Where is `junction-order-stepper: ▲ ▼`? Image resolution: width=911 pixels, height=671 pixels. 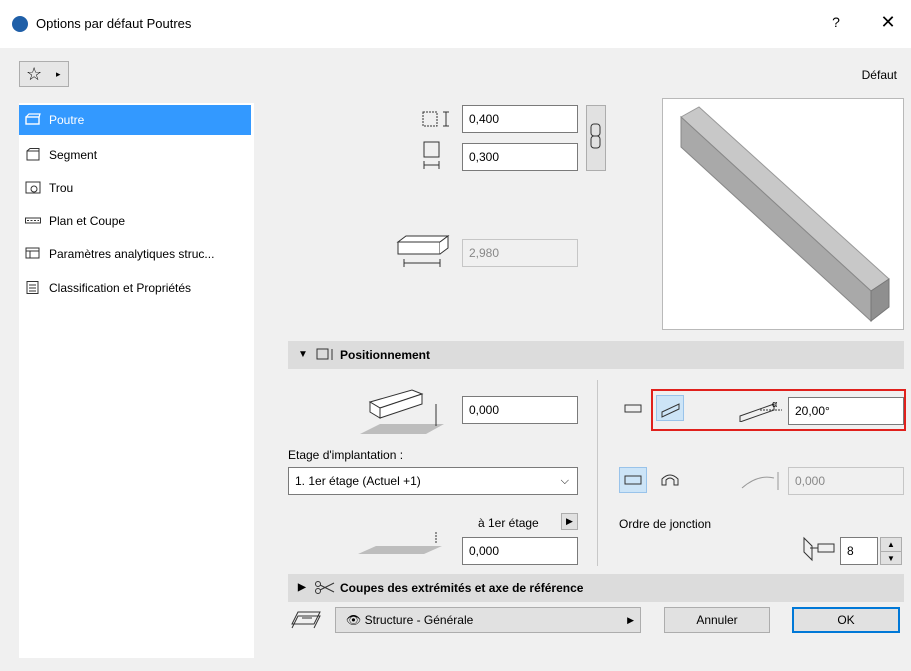
junction-order-stepper: ▲ ▼ is located at coordinates (891, 551).